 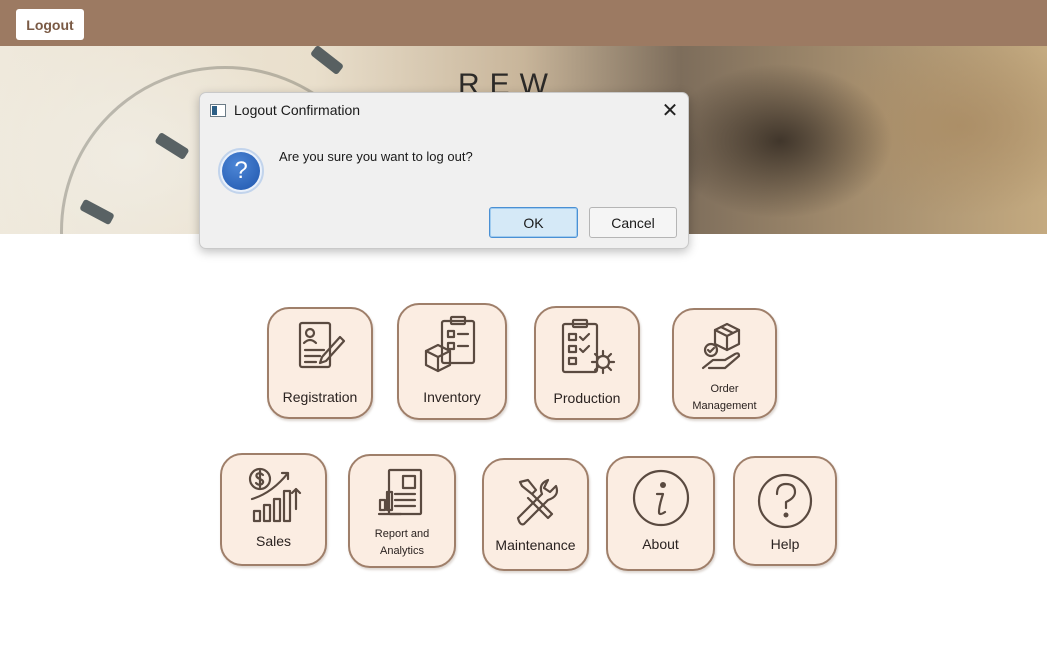 I want to click on wrench-screwdriver-icon, so click(x=537, y=502).